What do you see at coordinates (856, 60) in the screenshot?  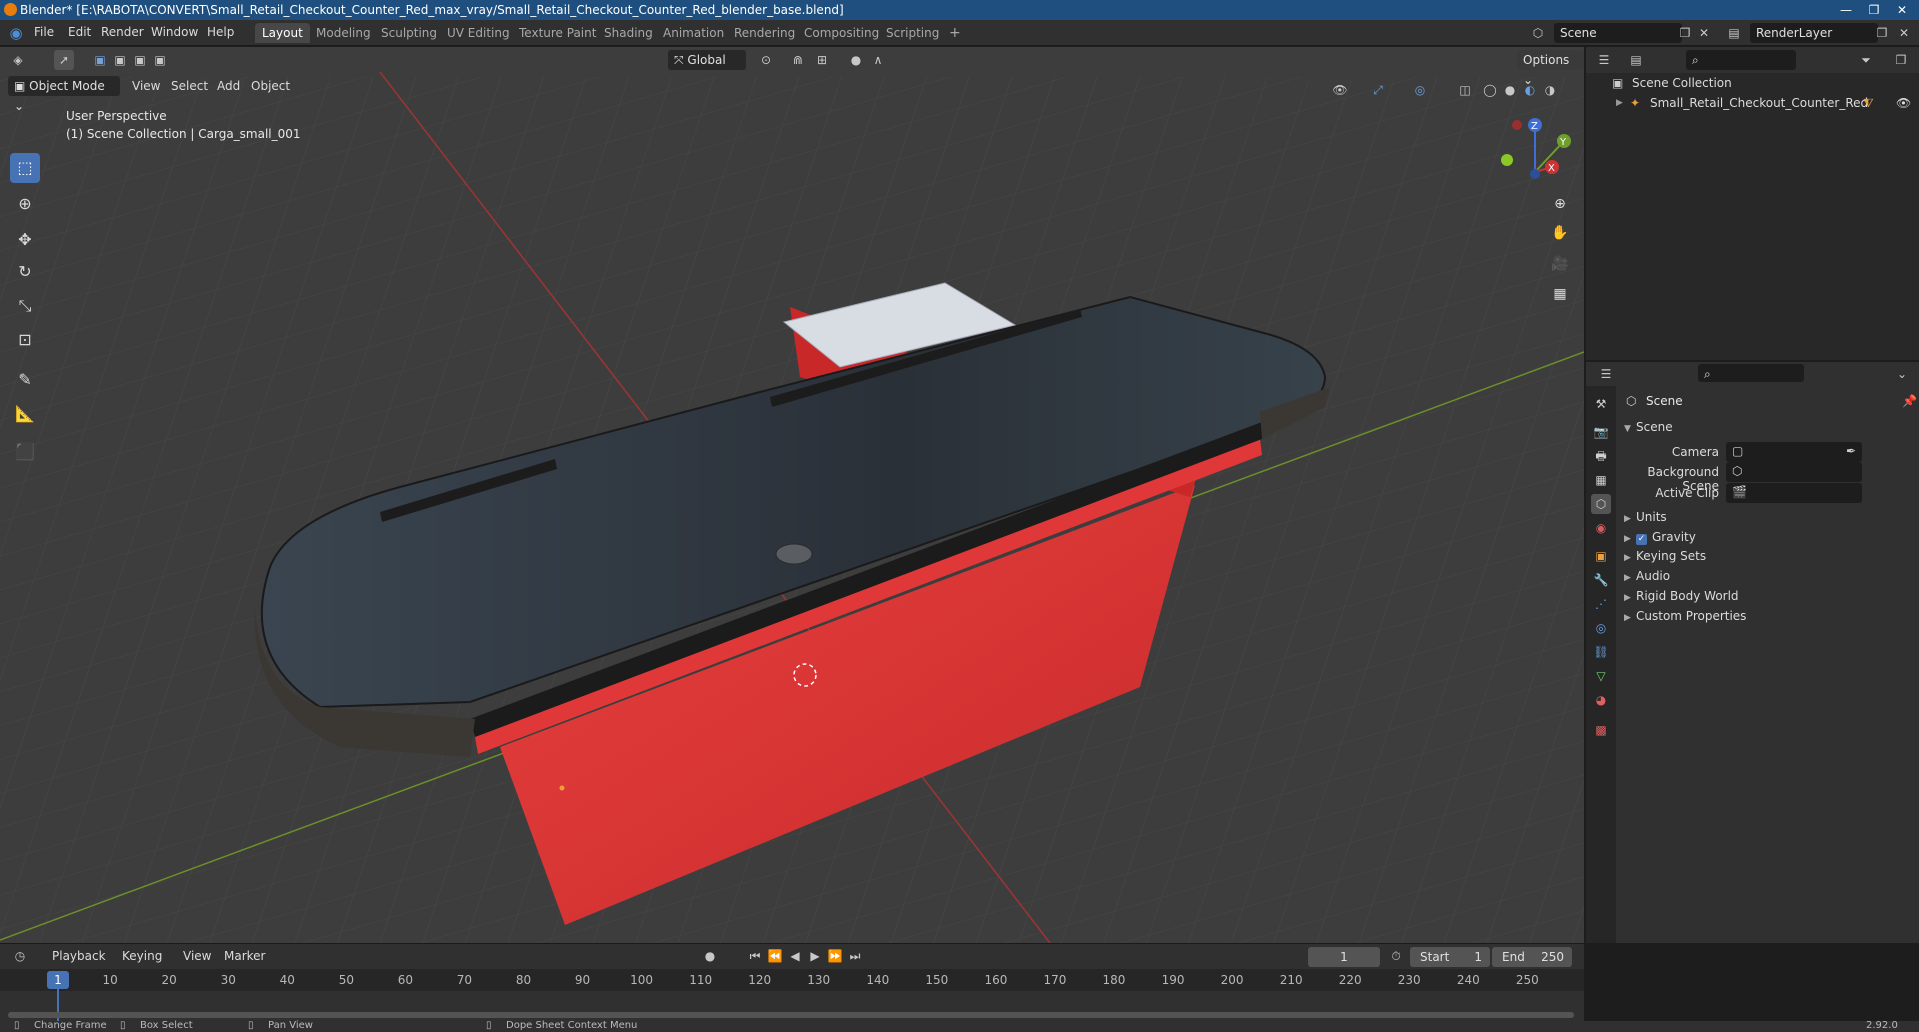 I see `proportional-edit-icon: ●` at bounding box center [856, 60].